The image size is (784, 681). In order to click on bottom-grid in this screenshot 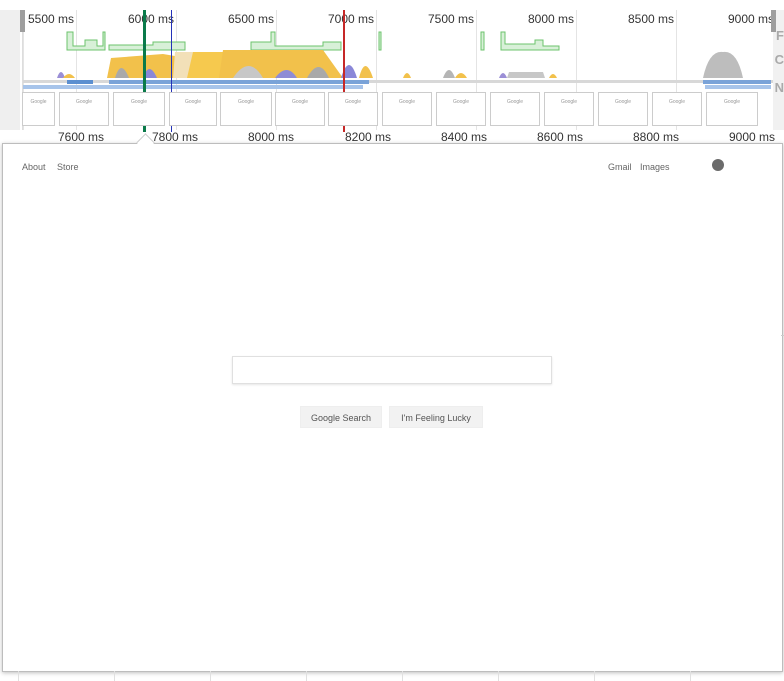, I will do `click(392, 676)`.